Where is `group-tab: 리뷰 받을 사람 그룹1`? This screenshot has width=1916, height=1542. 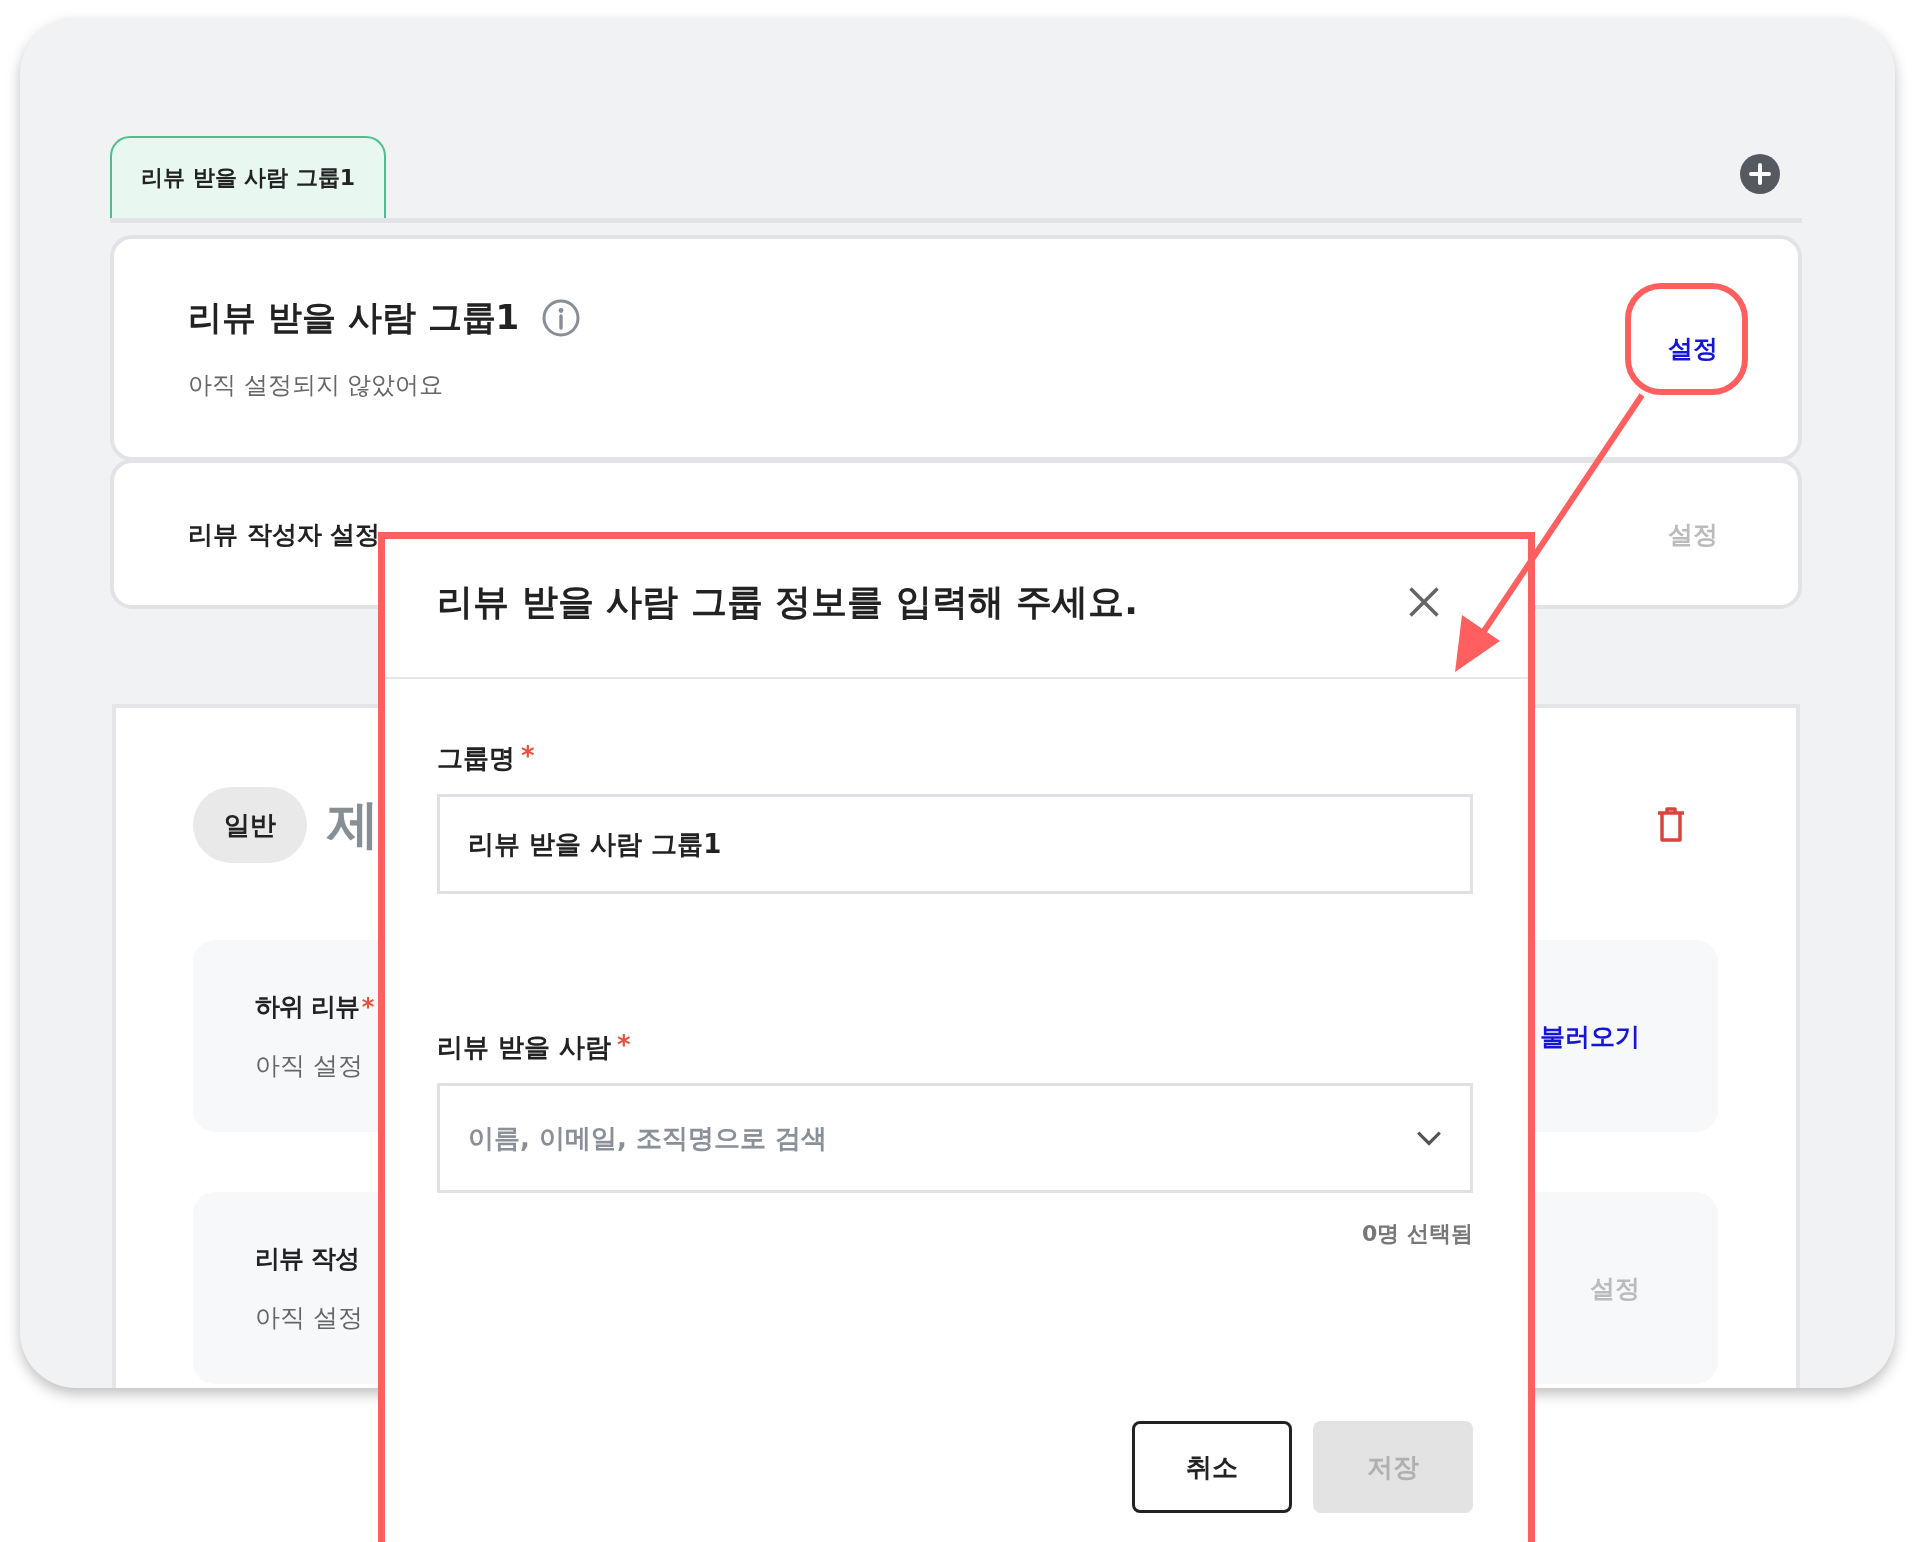 group-tab: 리뷰 받을 사람 그룹1 is located at coordinates (248, 177).